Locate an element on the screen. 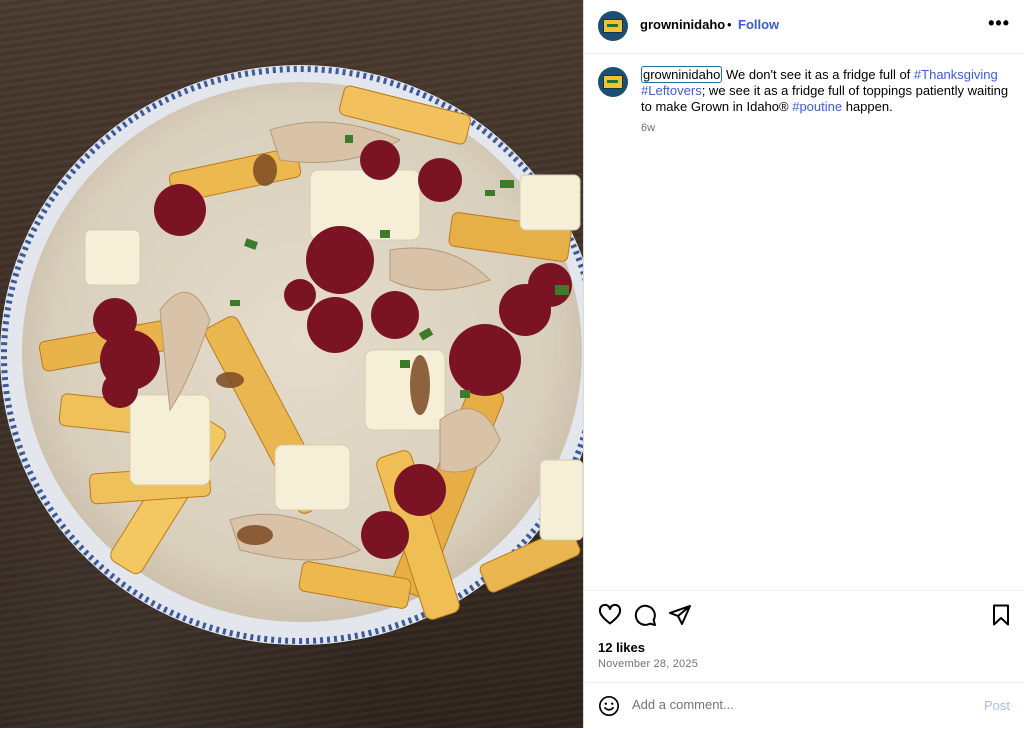 The width and height of the screenshot is (1024, 729). comment-input is located at coordinates (792, 704).